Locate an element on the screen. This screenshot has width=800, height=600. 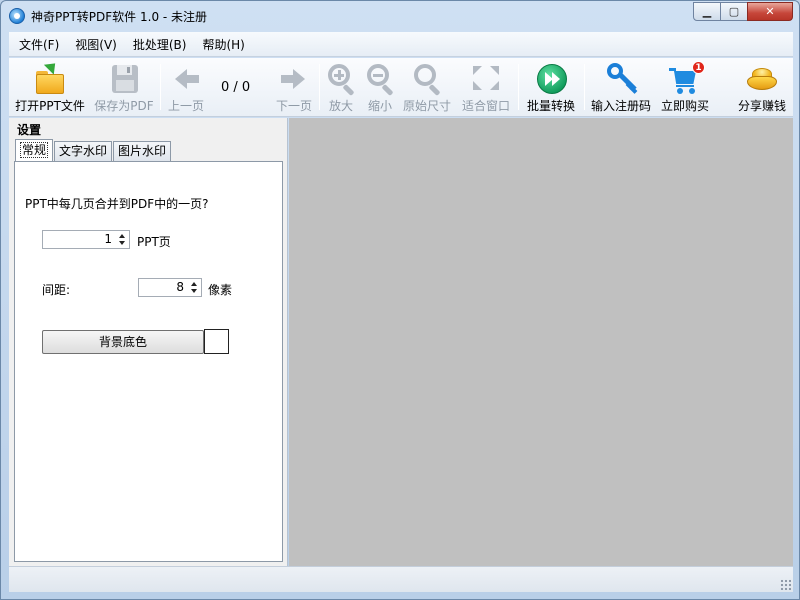
maximize-icon: ▢ is located at coordinates (734, 11).